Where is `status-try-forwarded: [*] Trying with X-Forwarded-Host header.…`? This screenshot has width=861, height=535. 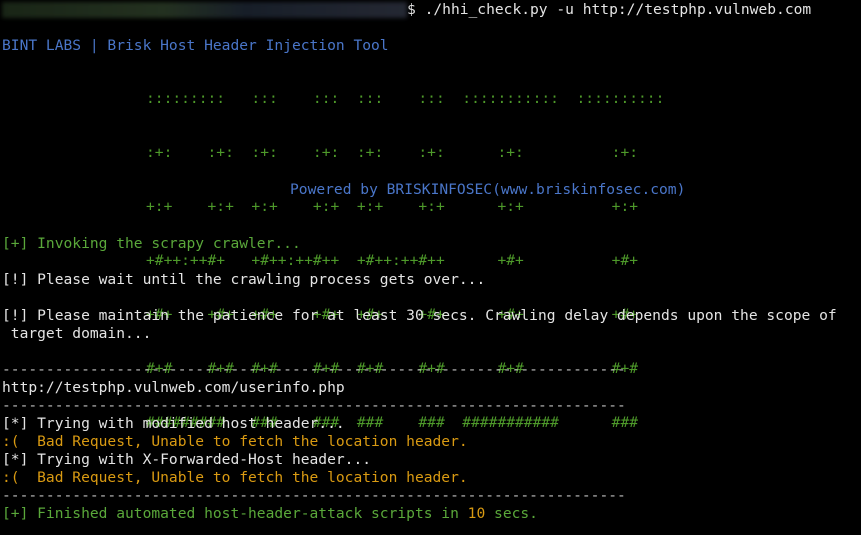
status-try-forwarded: [*] Trying with X-Forwarded-Host header.… is located at coordinates (187, 459).